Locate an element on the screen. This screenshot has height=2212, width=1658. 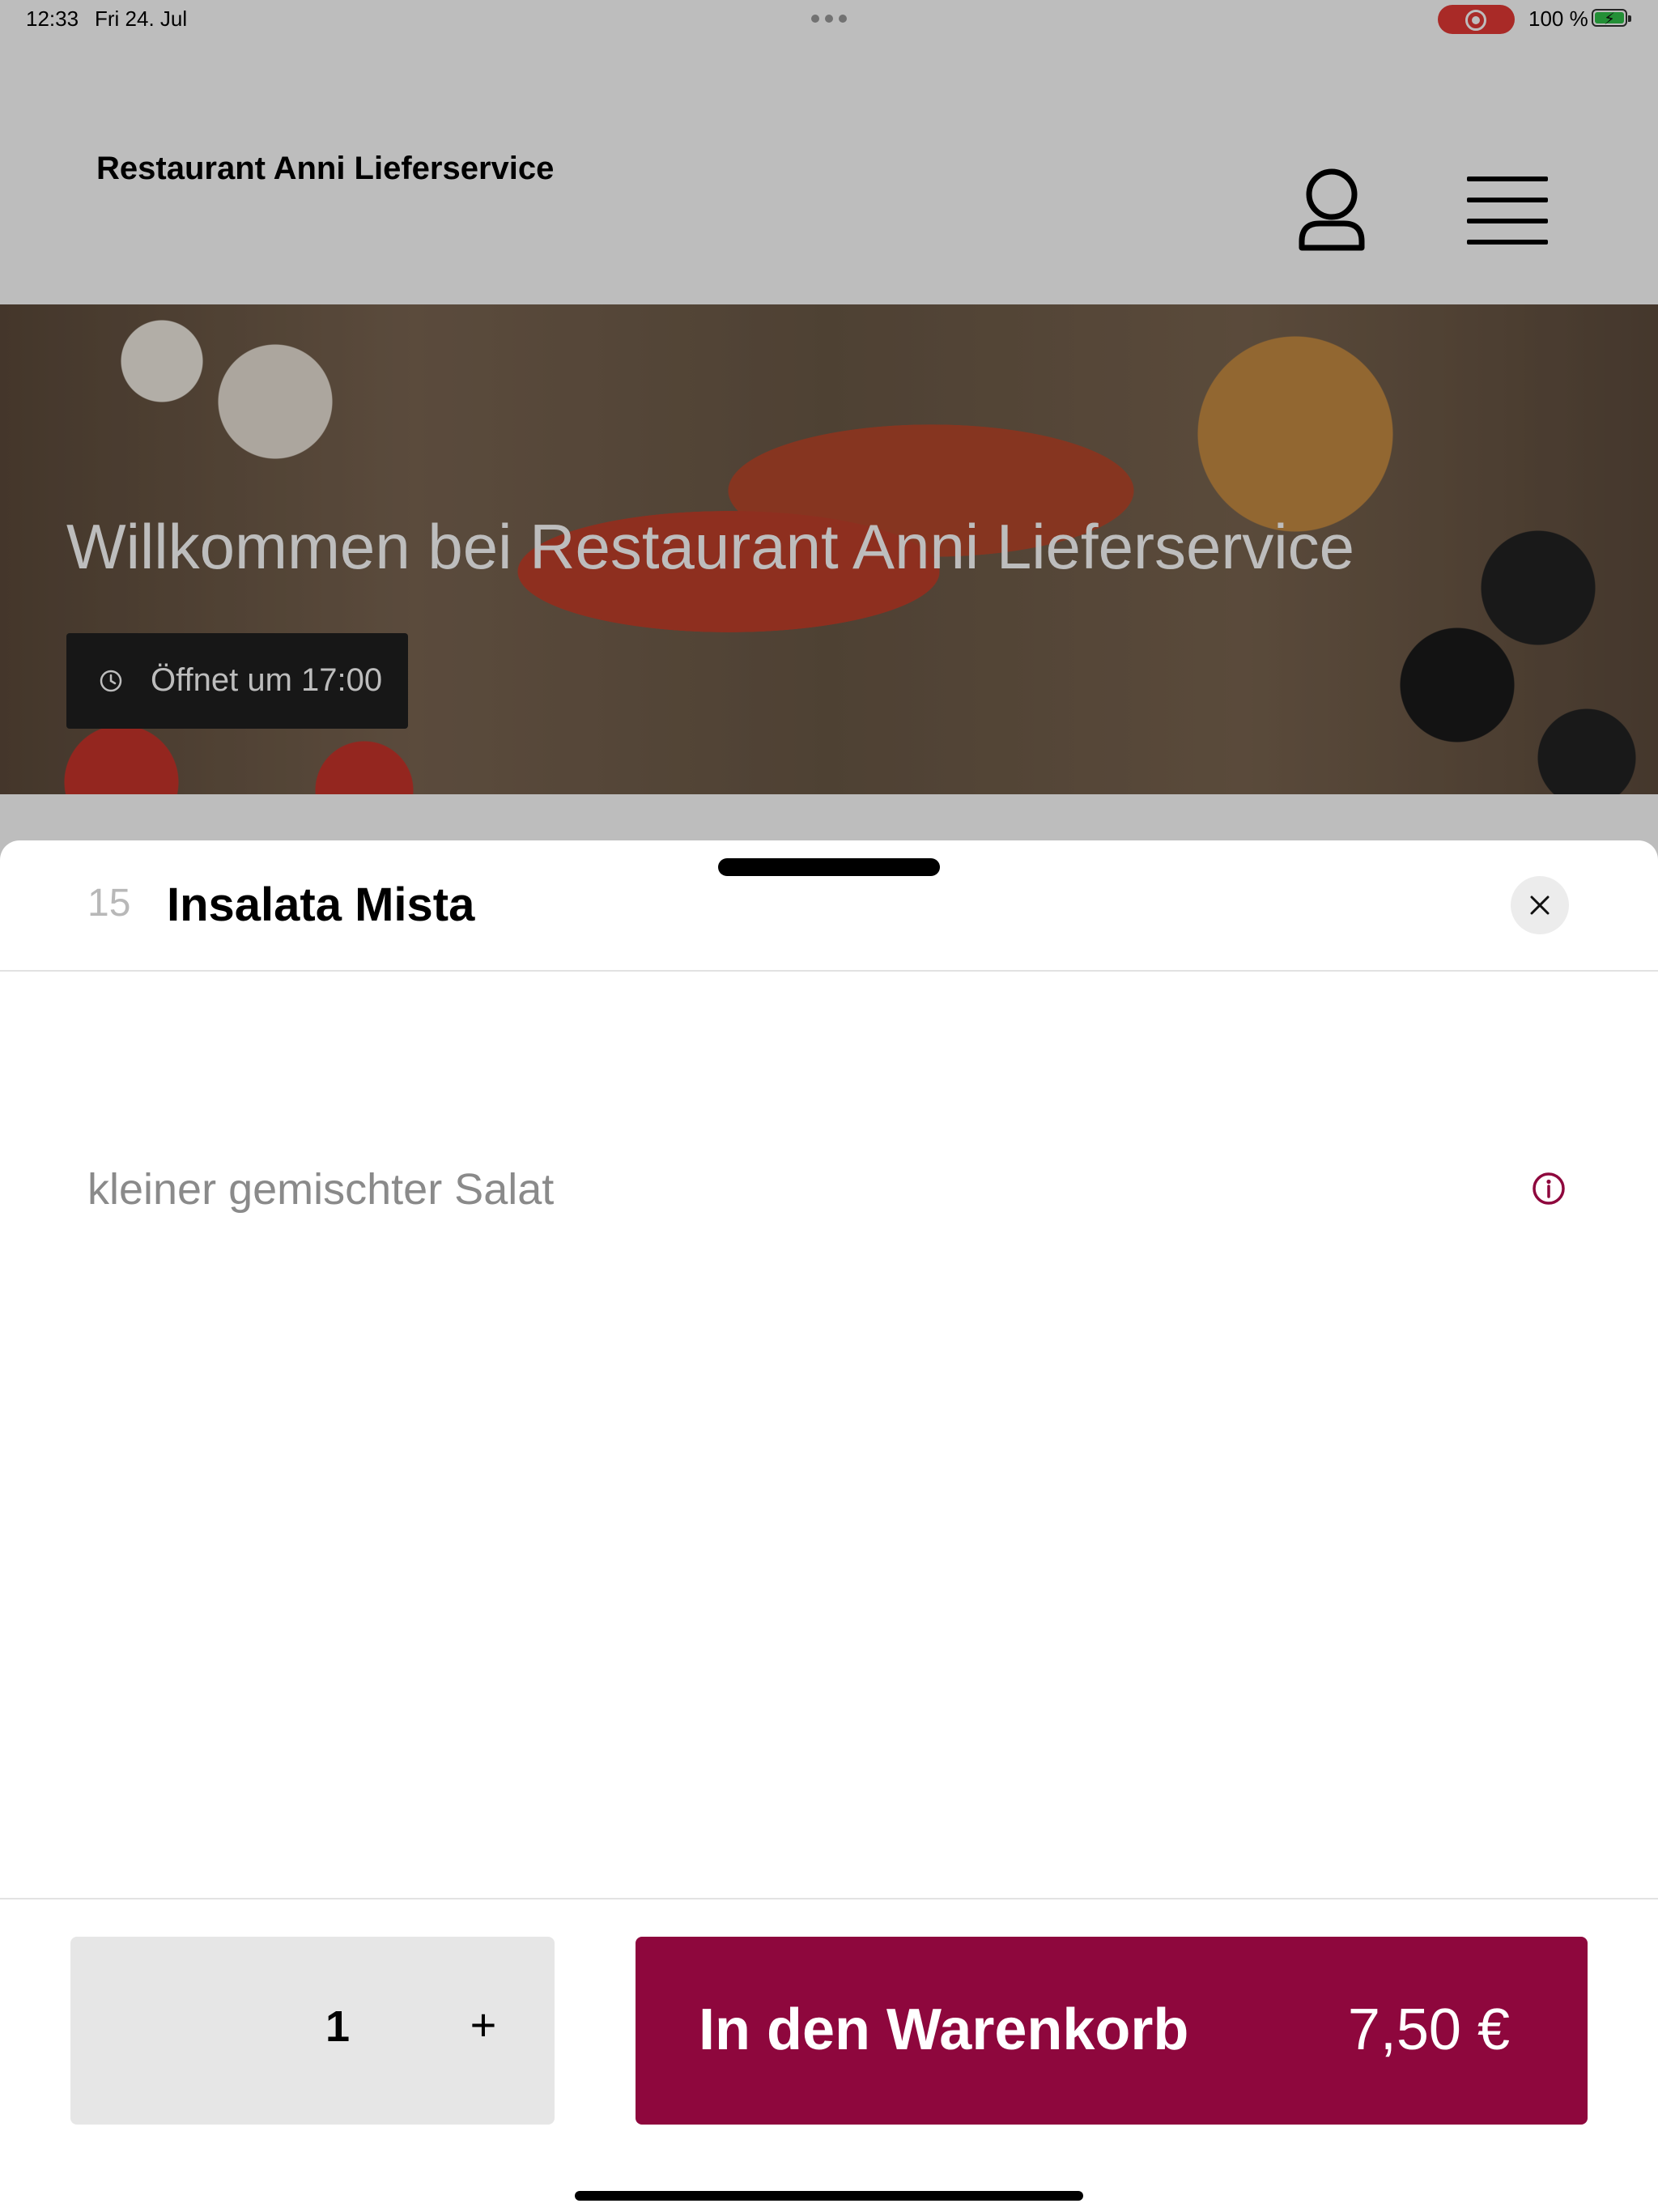
sheet-grabber is located at coordinates (829, 867).